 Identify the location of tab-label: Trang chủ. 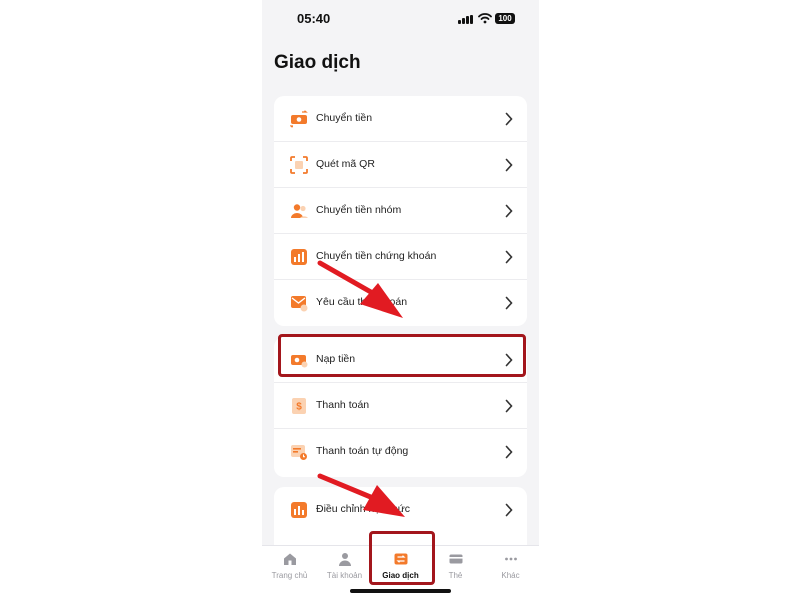
(289, 575).